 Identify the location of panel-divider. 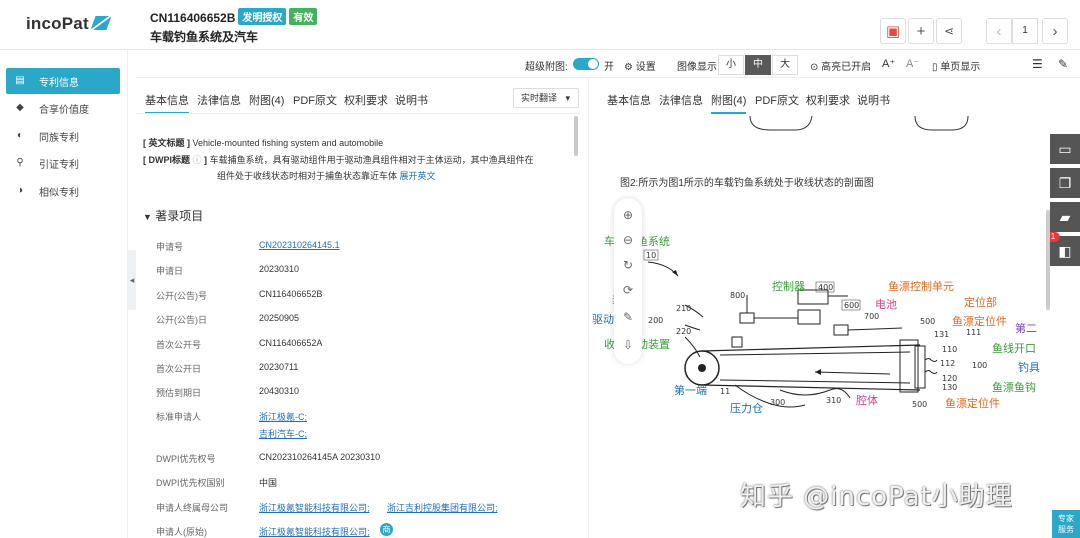
(588, 308).